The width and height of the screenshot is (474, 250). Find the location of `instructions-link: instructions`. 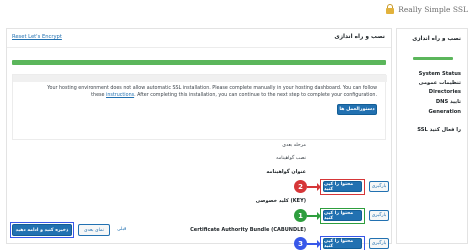

instructions-link: instructions is located at coordinates (120, 95).